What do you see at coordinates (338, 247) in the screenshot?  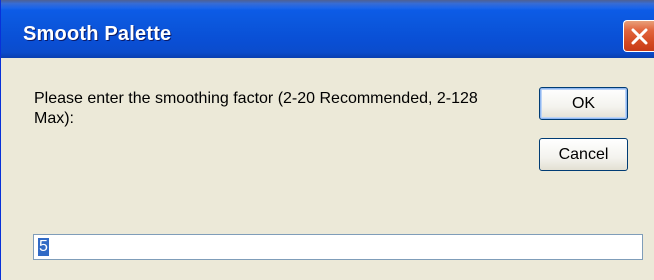 I see `smoothing-factor-input: 5` at bounding box center [338, 247].